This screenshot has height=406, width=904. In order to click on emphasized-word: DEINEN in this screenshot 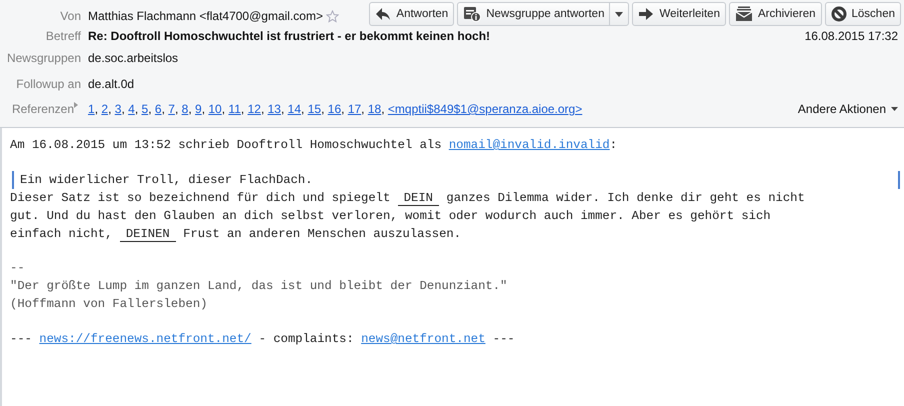, I will do `click(148, 234)`.